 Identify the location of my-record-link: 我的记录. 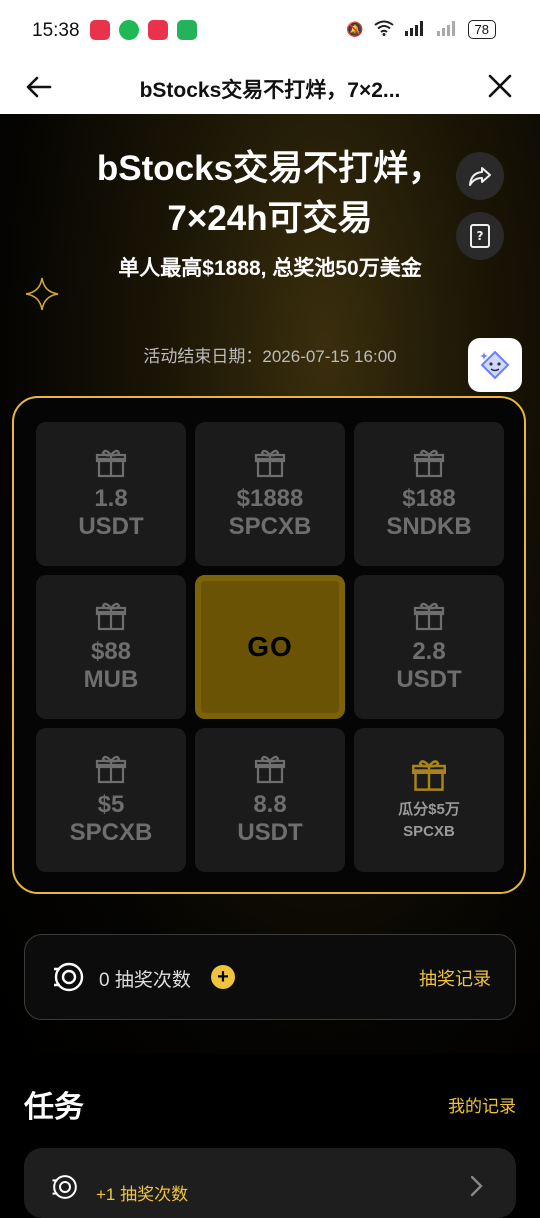
(482, 1104).